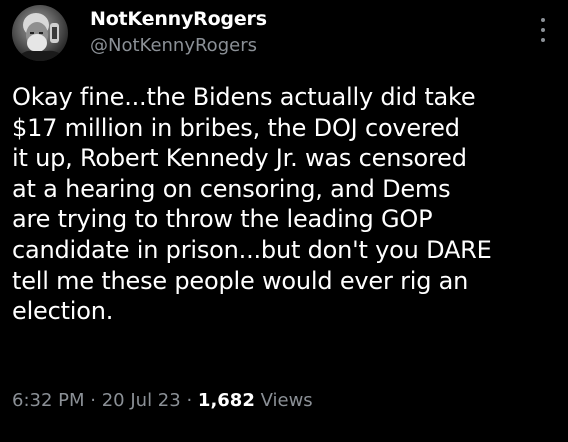  What do you see at coordinates (286, 400) in the screenshot?
I see `views-label: Views` at bounding box center [286, 400].